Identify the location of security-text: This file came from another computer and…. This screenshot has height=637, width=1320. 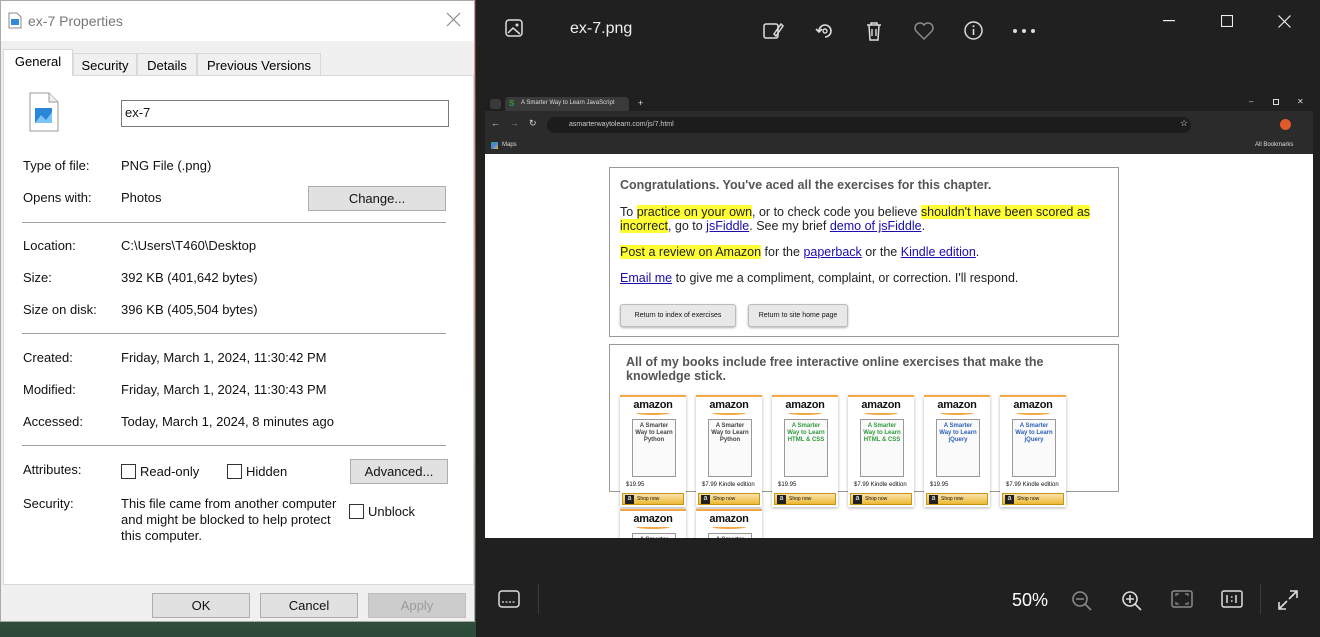
(229, 519).